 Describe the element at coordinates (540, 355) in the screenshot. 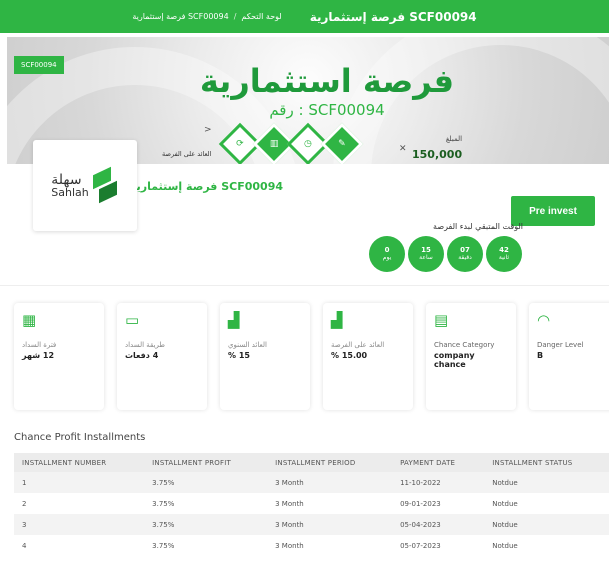

I see `card-value: B` at that location.